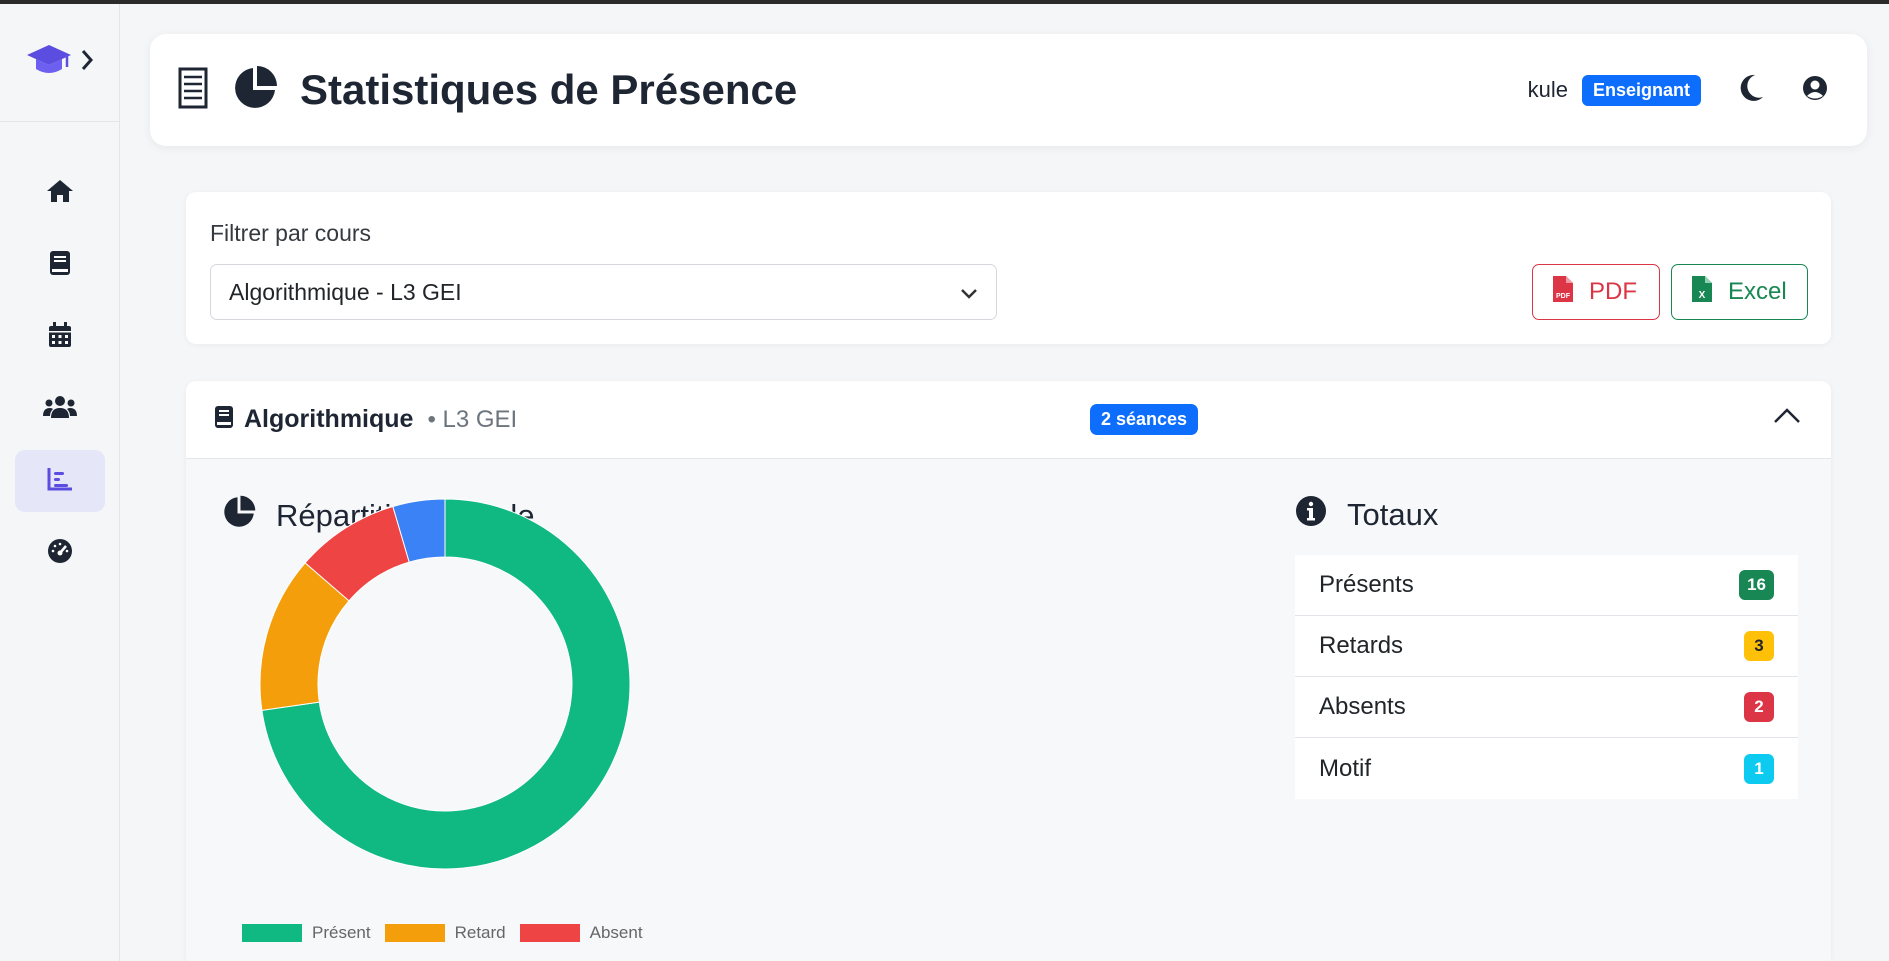 This screenshot has height=961, width=1889. I want to click on calendar-icon, so click(60, 337).